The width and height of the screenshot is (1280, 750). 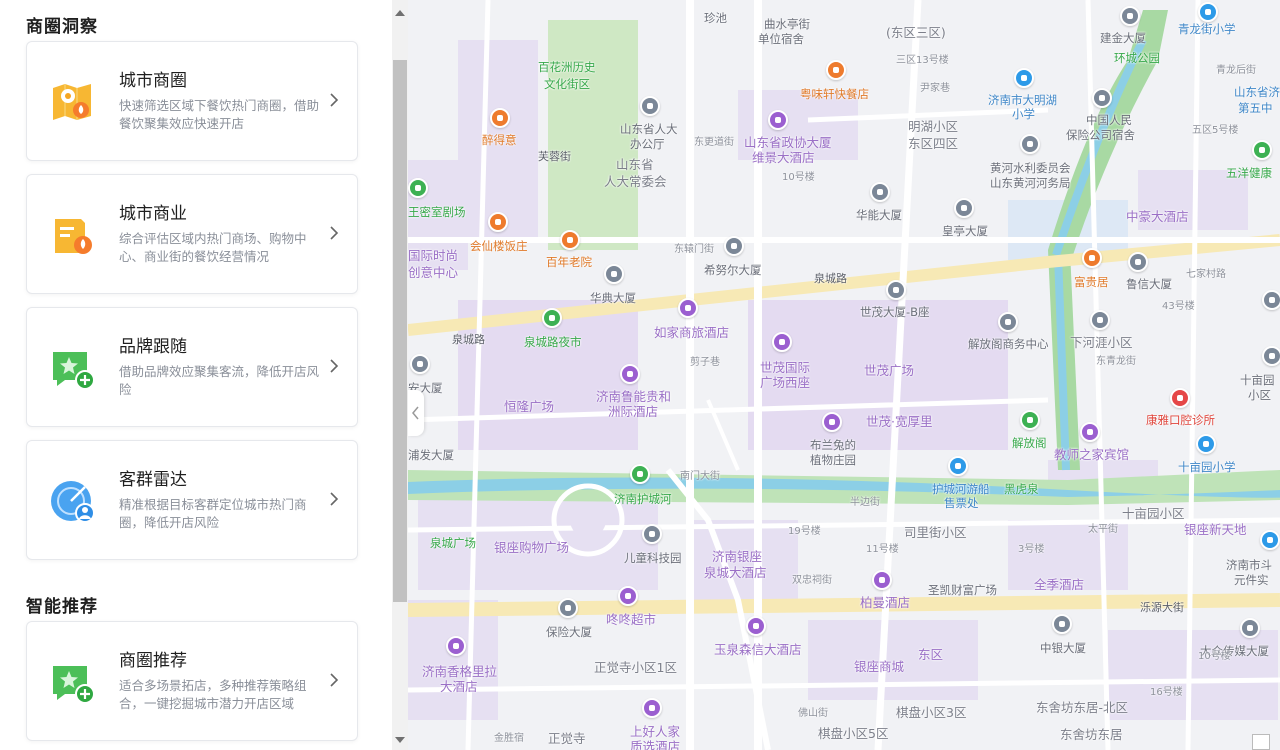 I want to click on card-city-commerce: 城市商业 综合评估区域内热门商场、购物中心、商业街的餐饮经营情况, so click(x=192, y=234).